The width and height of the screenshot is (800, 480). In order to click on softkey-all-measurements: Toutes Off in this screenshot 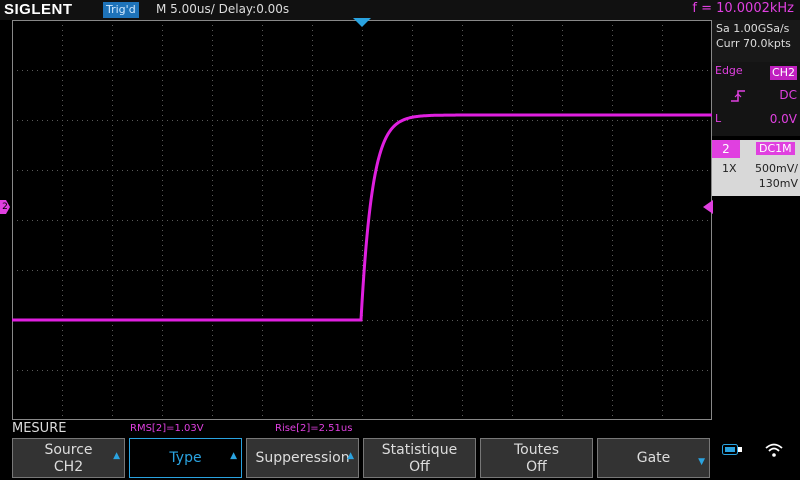, I will do `click(536, 458)`.